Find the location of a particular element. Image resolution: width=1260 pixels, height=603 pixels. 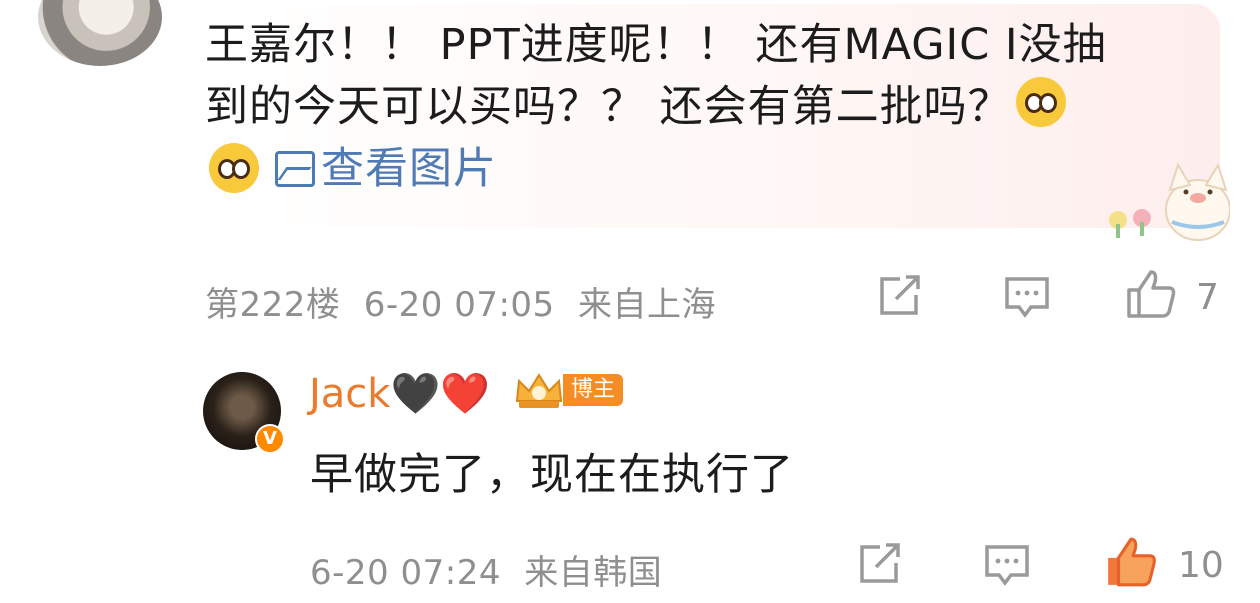

reply-username: Jack is located at coordinates (349, 394).